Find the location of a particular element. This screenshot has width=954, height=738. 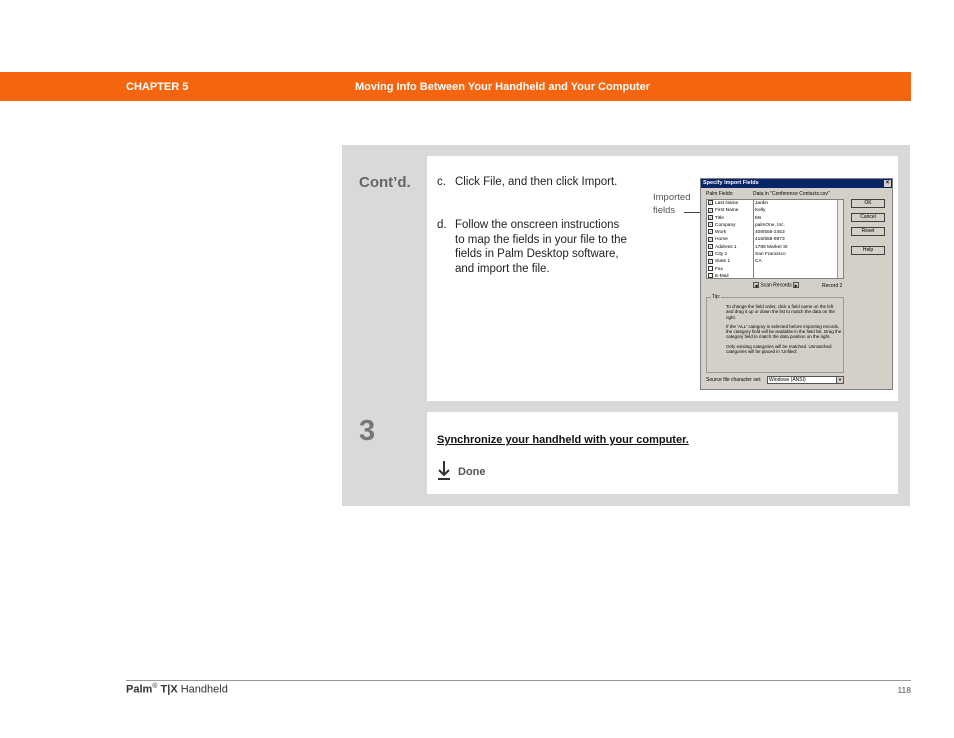

field-row: Fax is located at coordinates (730, 269).